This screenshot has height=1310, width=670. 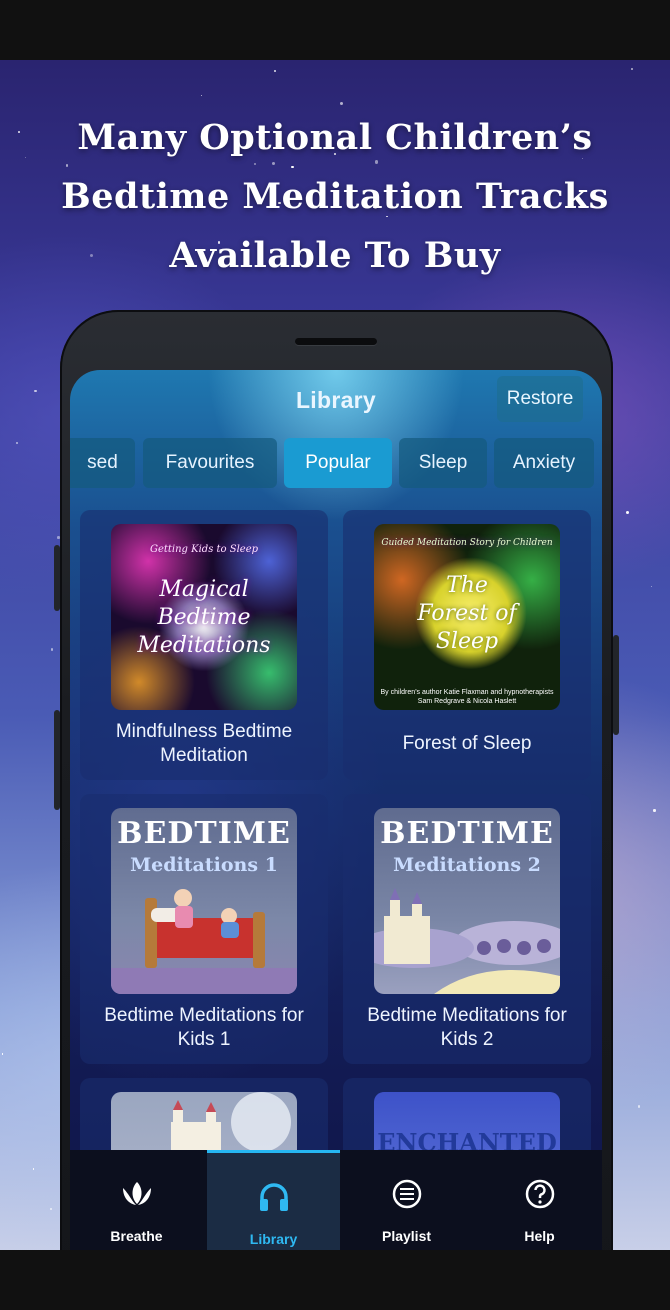 I want to click on tab-sleep: Sleep, so click(x=443, y=463).